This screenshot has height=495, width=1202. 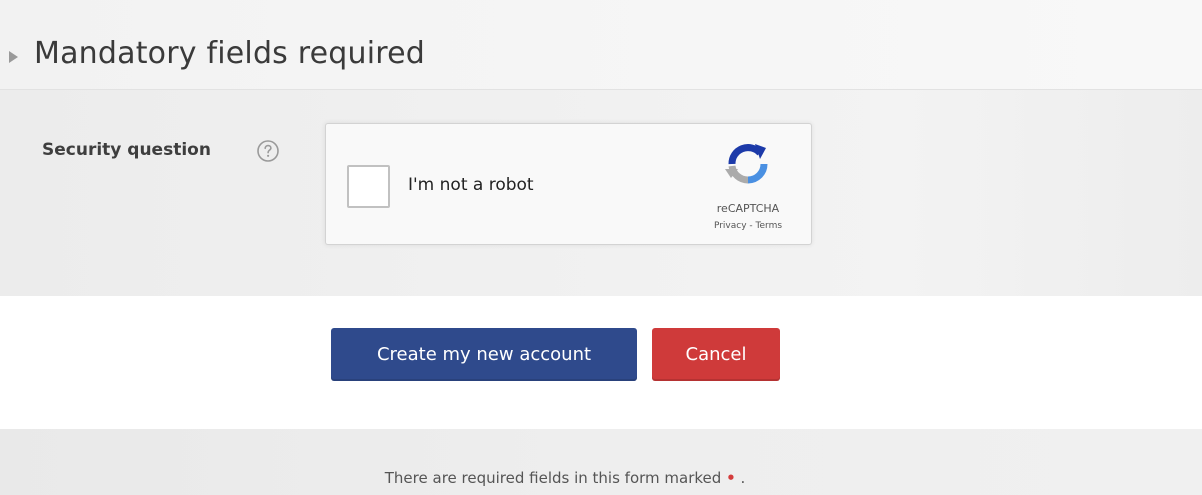 I want to click on collapse-triangle-icon, so click(x=14, y=57).